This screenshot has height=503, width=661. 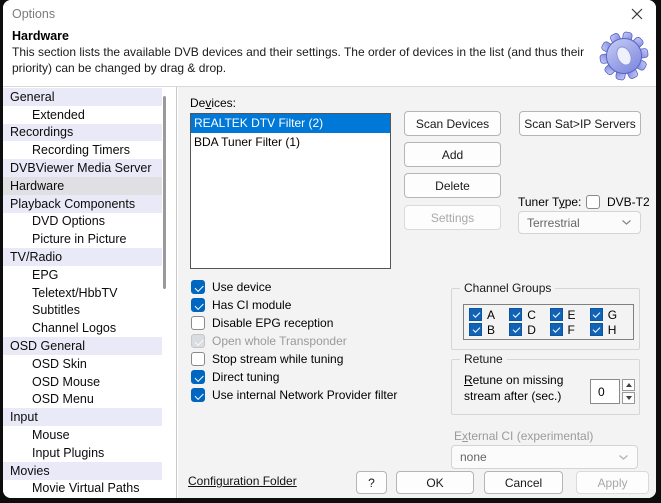 I want to click on channel-group-label: G, so click(x=612, y=314).